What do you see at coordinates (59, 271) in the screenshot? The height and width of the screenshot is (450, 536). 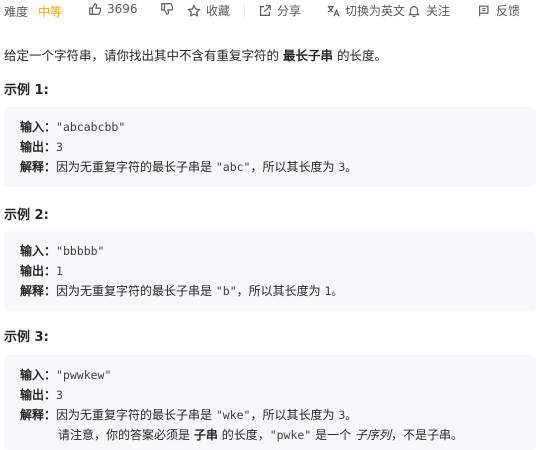 I see `output-value: 1` at bounding box center [59, 271].